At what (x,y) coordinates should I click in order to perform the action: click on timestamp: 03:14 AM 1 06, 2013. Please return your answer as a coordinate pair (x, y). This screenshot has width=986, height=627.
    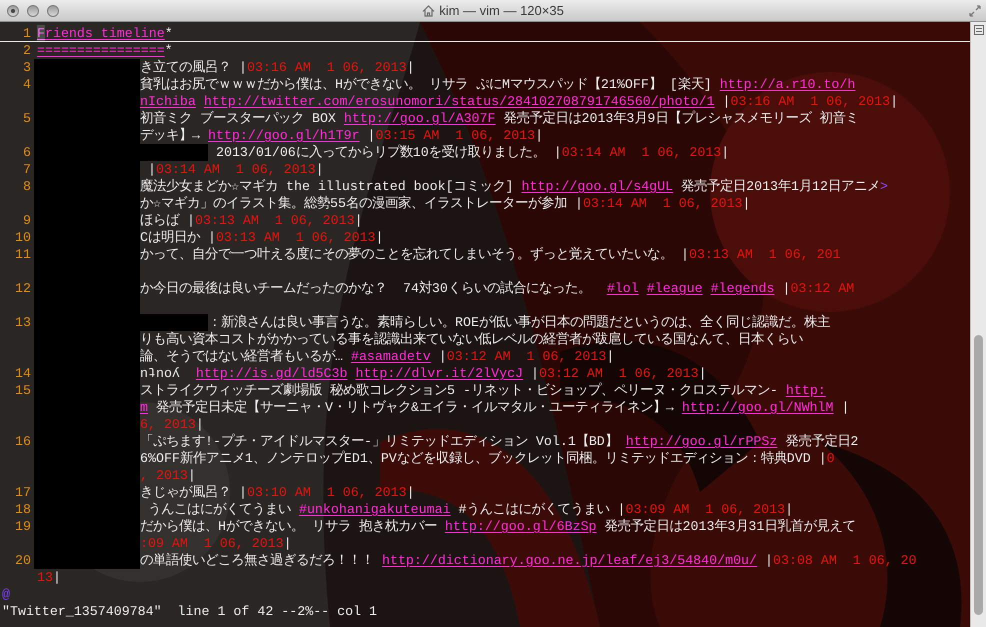
    Looking at the image, I should click on (236, 169).